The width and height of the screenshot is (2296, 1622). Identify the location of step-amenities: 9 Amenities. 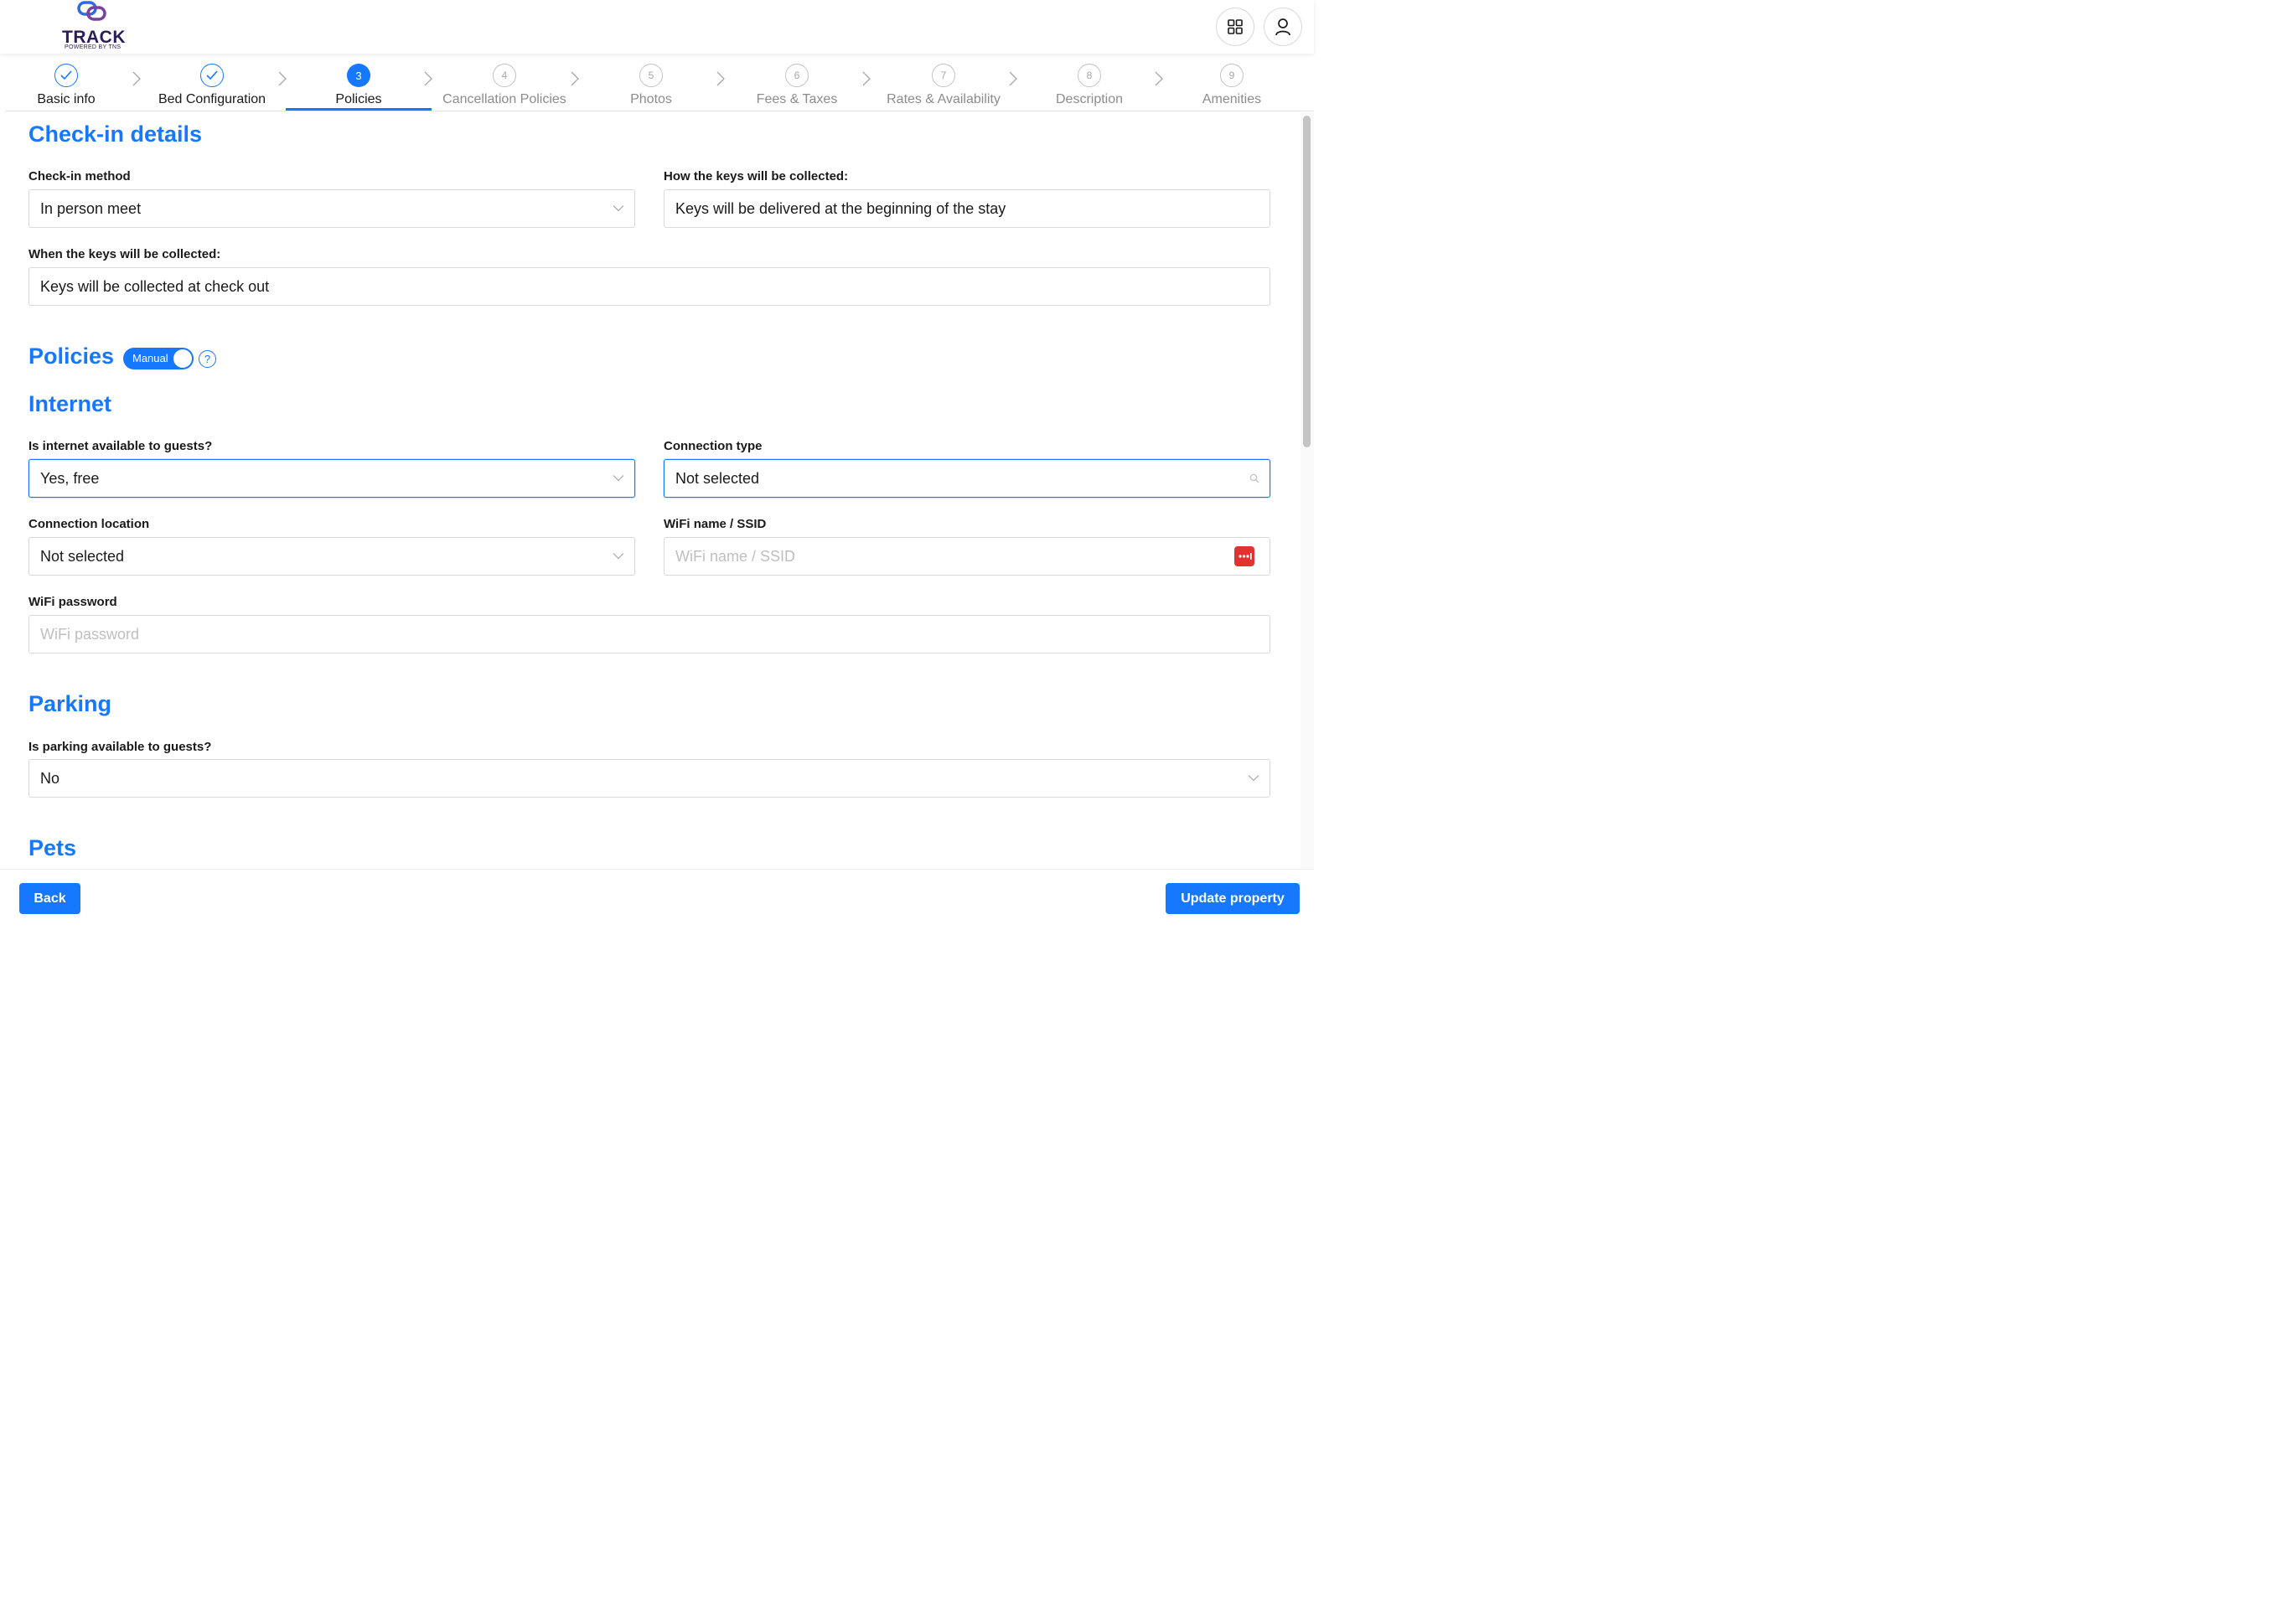
(1232, 85).